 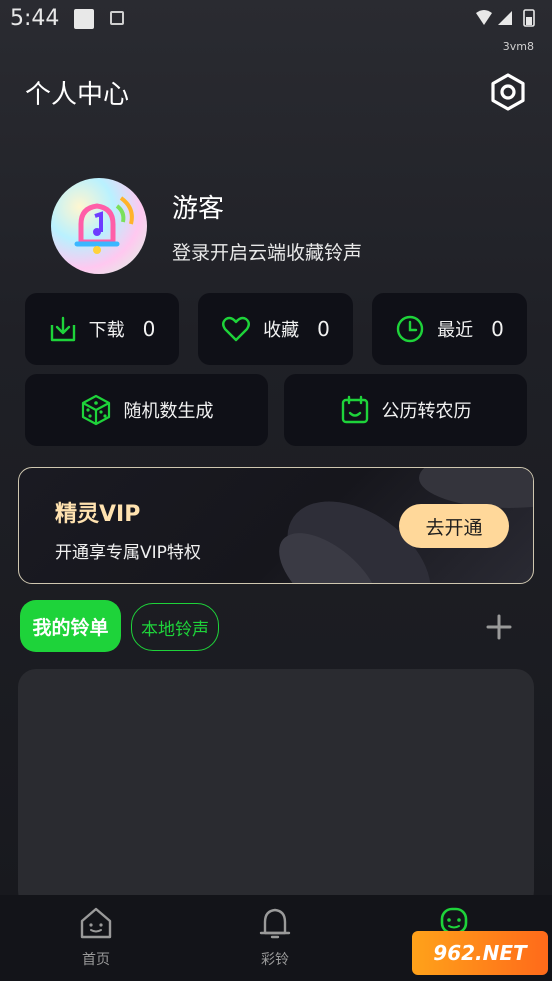 What do you see at coordinates (323, 329) in the screenshot?
I see `stat-count-favorite: 0` at bounding box center [323, 329].